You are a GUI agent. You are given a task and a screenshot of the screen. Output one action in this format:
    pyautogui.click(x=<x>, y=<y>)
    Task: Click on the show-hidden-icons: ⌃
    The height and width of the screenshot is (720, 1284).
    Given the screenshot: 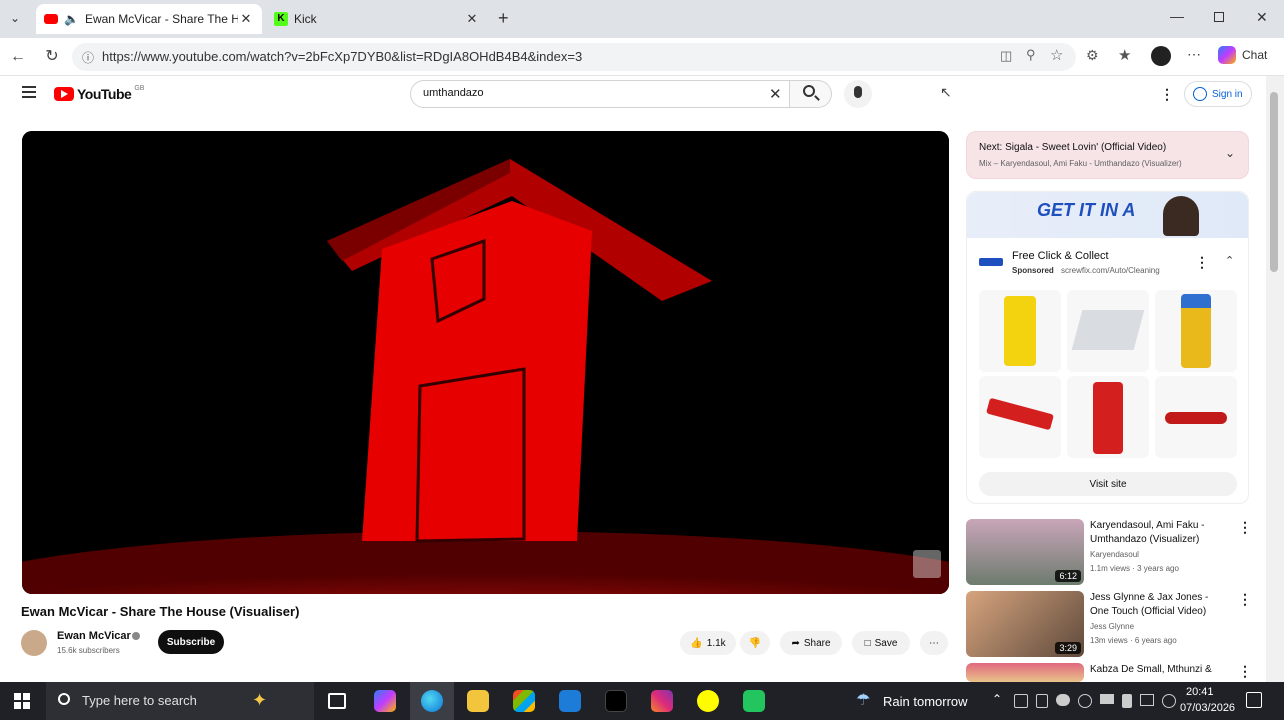 What is the action you would take?
    pyautogui.click(x=997, y=699)
    